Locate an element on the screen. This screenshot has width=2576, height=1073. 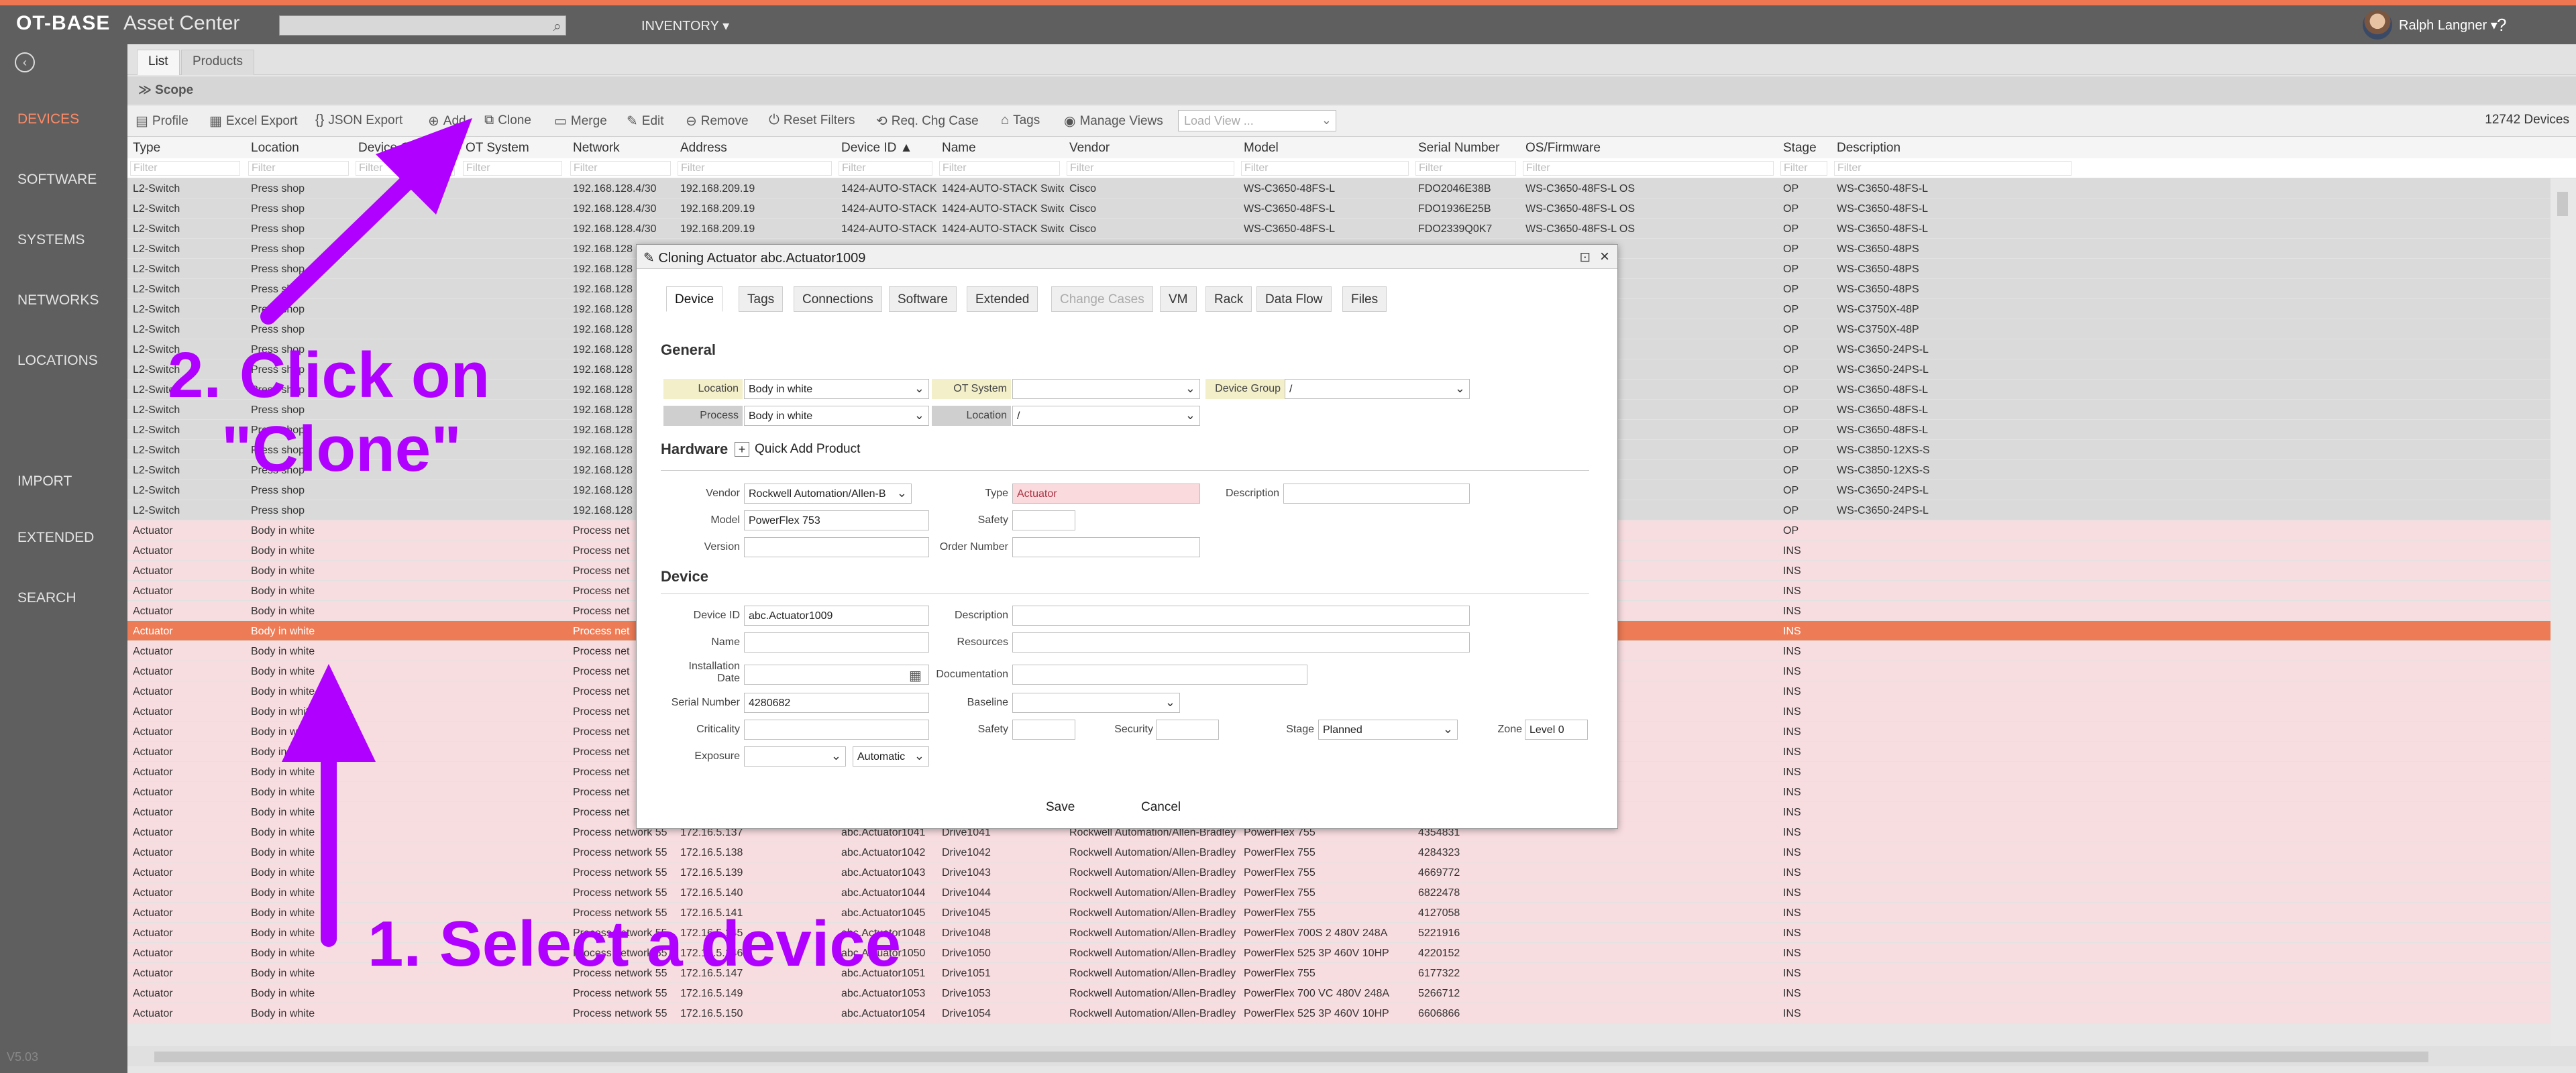
annotation-step2-line2: "Clone" is located at coordinates (341, 449).